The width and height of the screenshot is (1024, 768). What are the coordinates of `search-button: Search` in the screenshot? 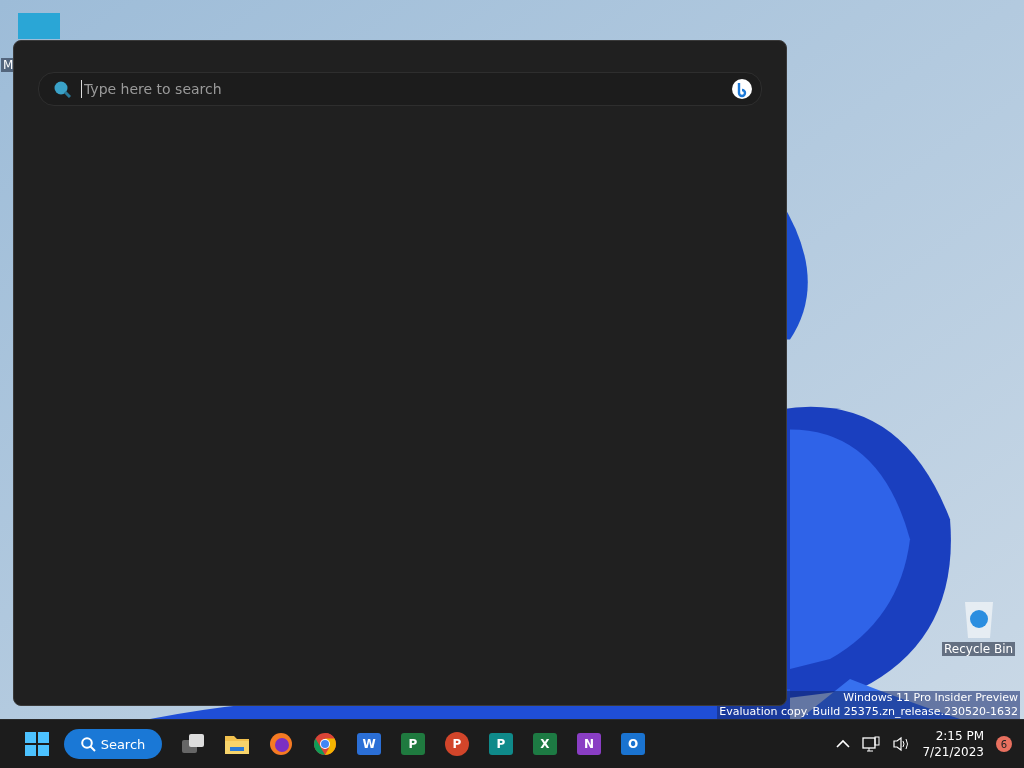 It's located at (113, 744).